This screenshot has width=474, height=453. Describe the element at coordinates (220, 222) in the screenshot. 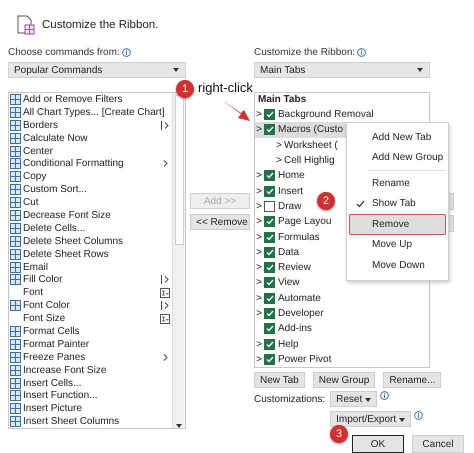

I see `remove-button: << Remove` at that location.